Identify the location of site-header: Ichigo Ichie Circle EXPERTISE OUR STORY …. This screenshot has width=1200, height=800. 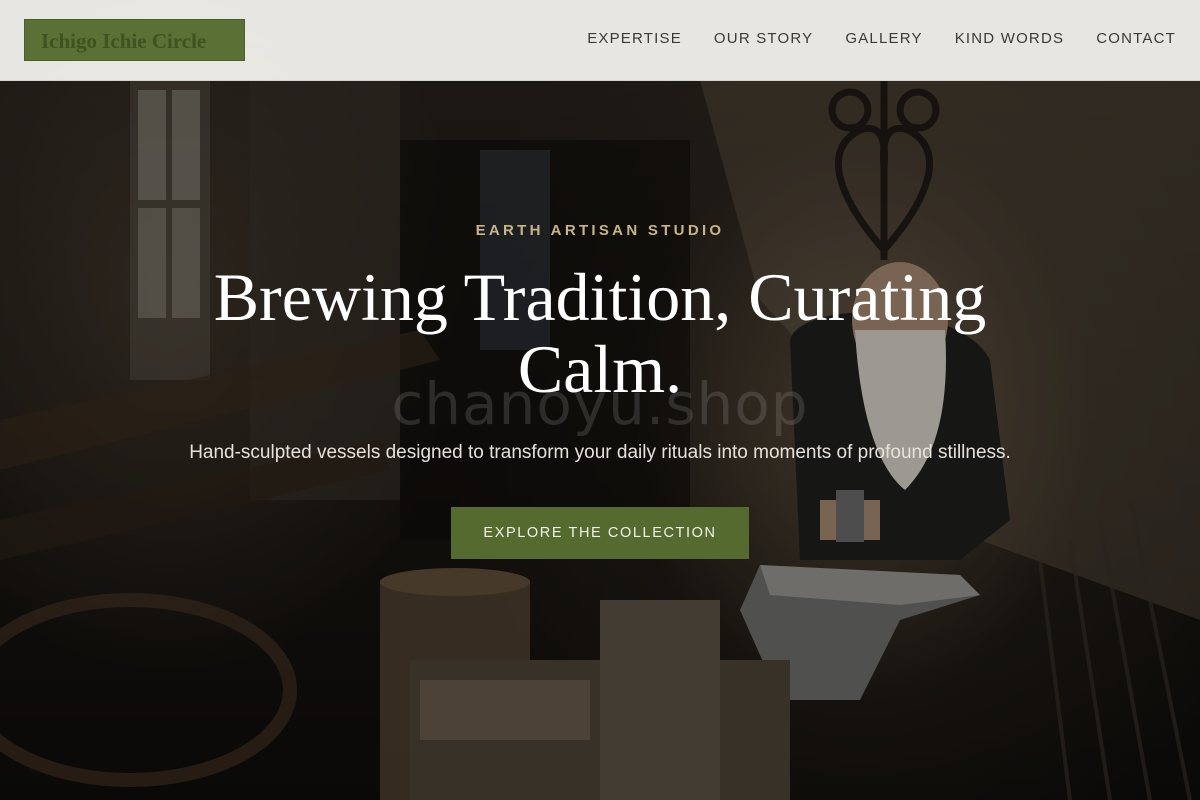
(600, 40).